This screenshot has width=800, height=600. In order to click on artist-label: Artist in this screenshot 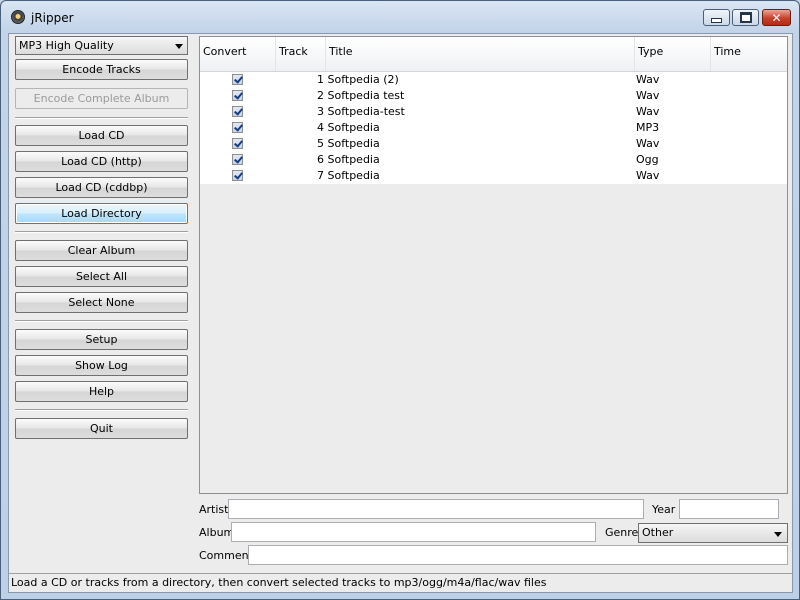, I will do `click(214, 509)`.